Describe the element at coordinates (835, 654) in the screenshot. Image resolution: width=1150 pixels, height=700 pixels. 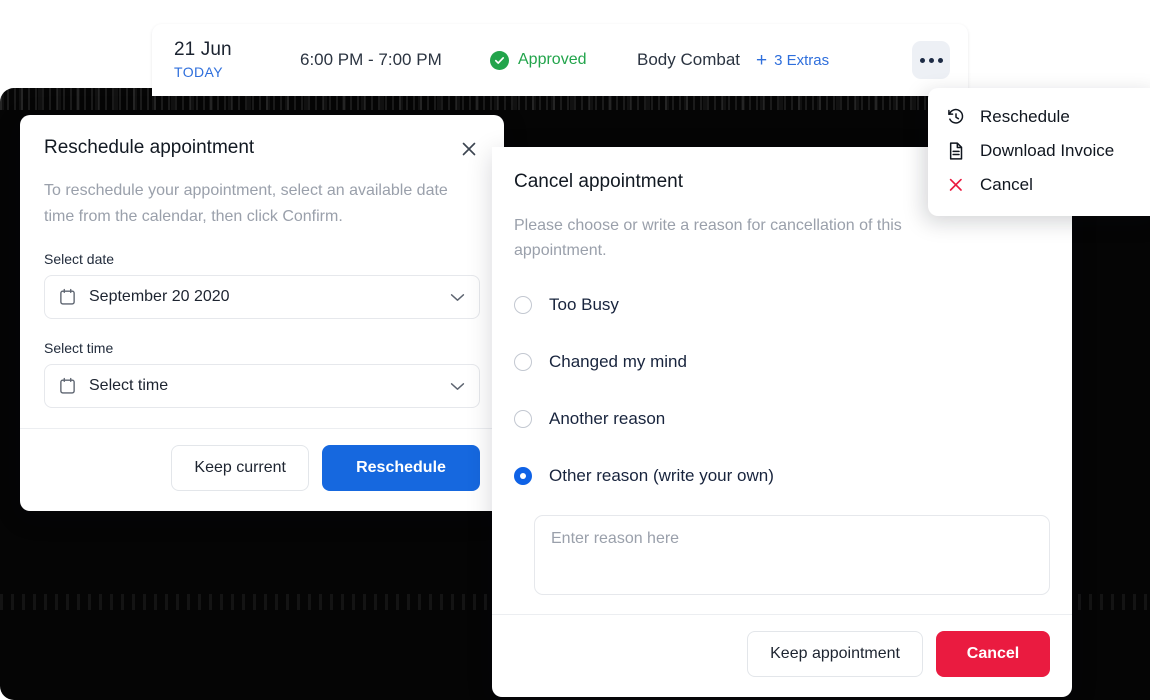
I see `keep-appointment-button: Keep appointment` at that location.